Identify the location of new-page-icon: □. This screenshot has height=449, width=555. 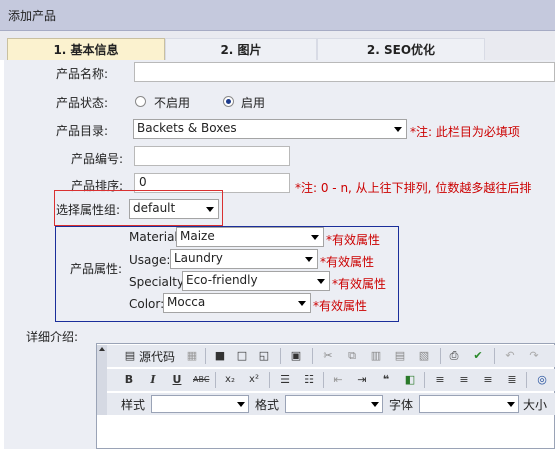
(242, 356).